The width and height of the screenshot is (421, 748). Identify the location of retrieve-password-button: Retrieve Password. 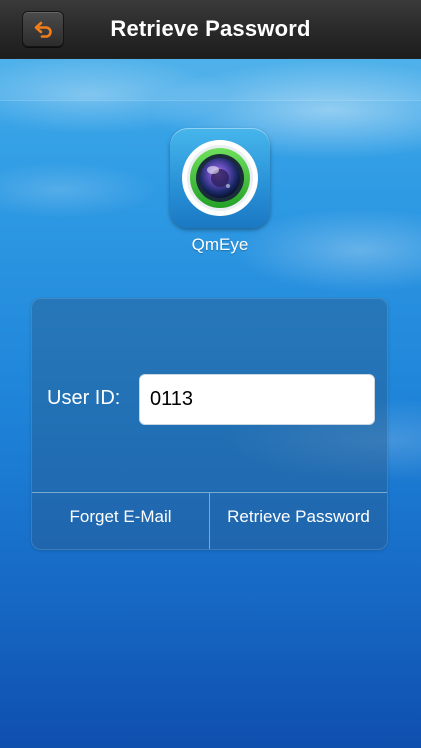
(298, 521).